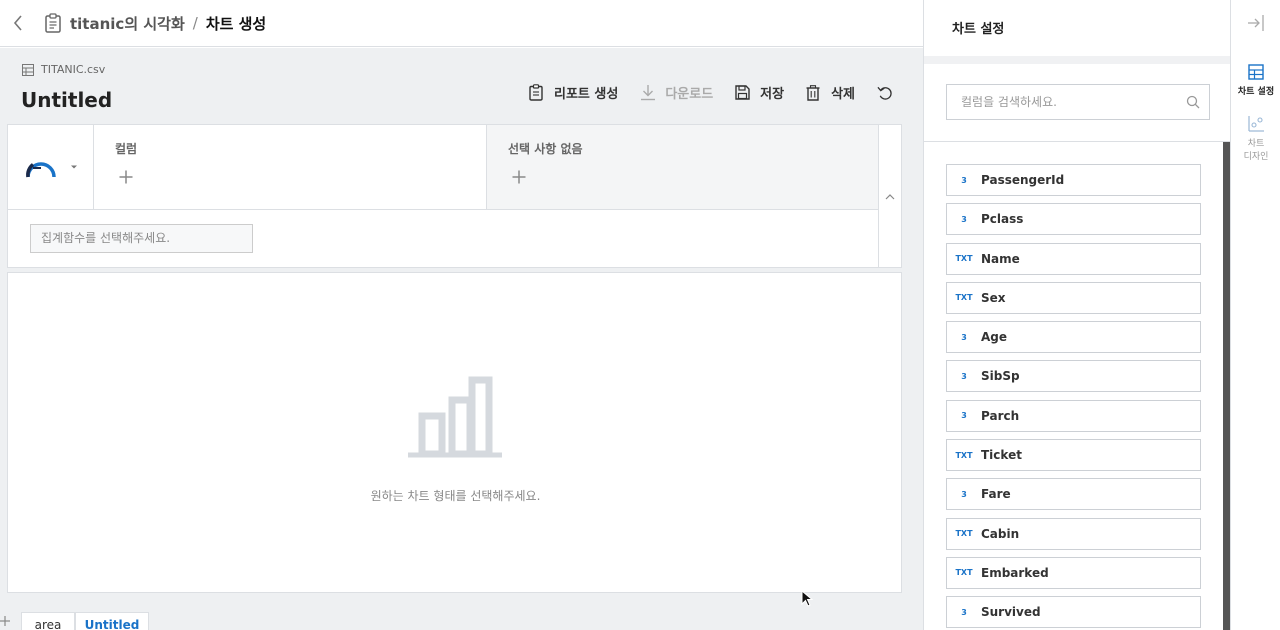  Describe the element at coordinates (1011, 612) in the screenshot. I see `column-name: Survived` at that location.